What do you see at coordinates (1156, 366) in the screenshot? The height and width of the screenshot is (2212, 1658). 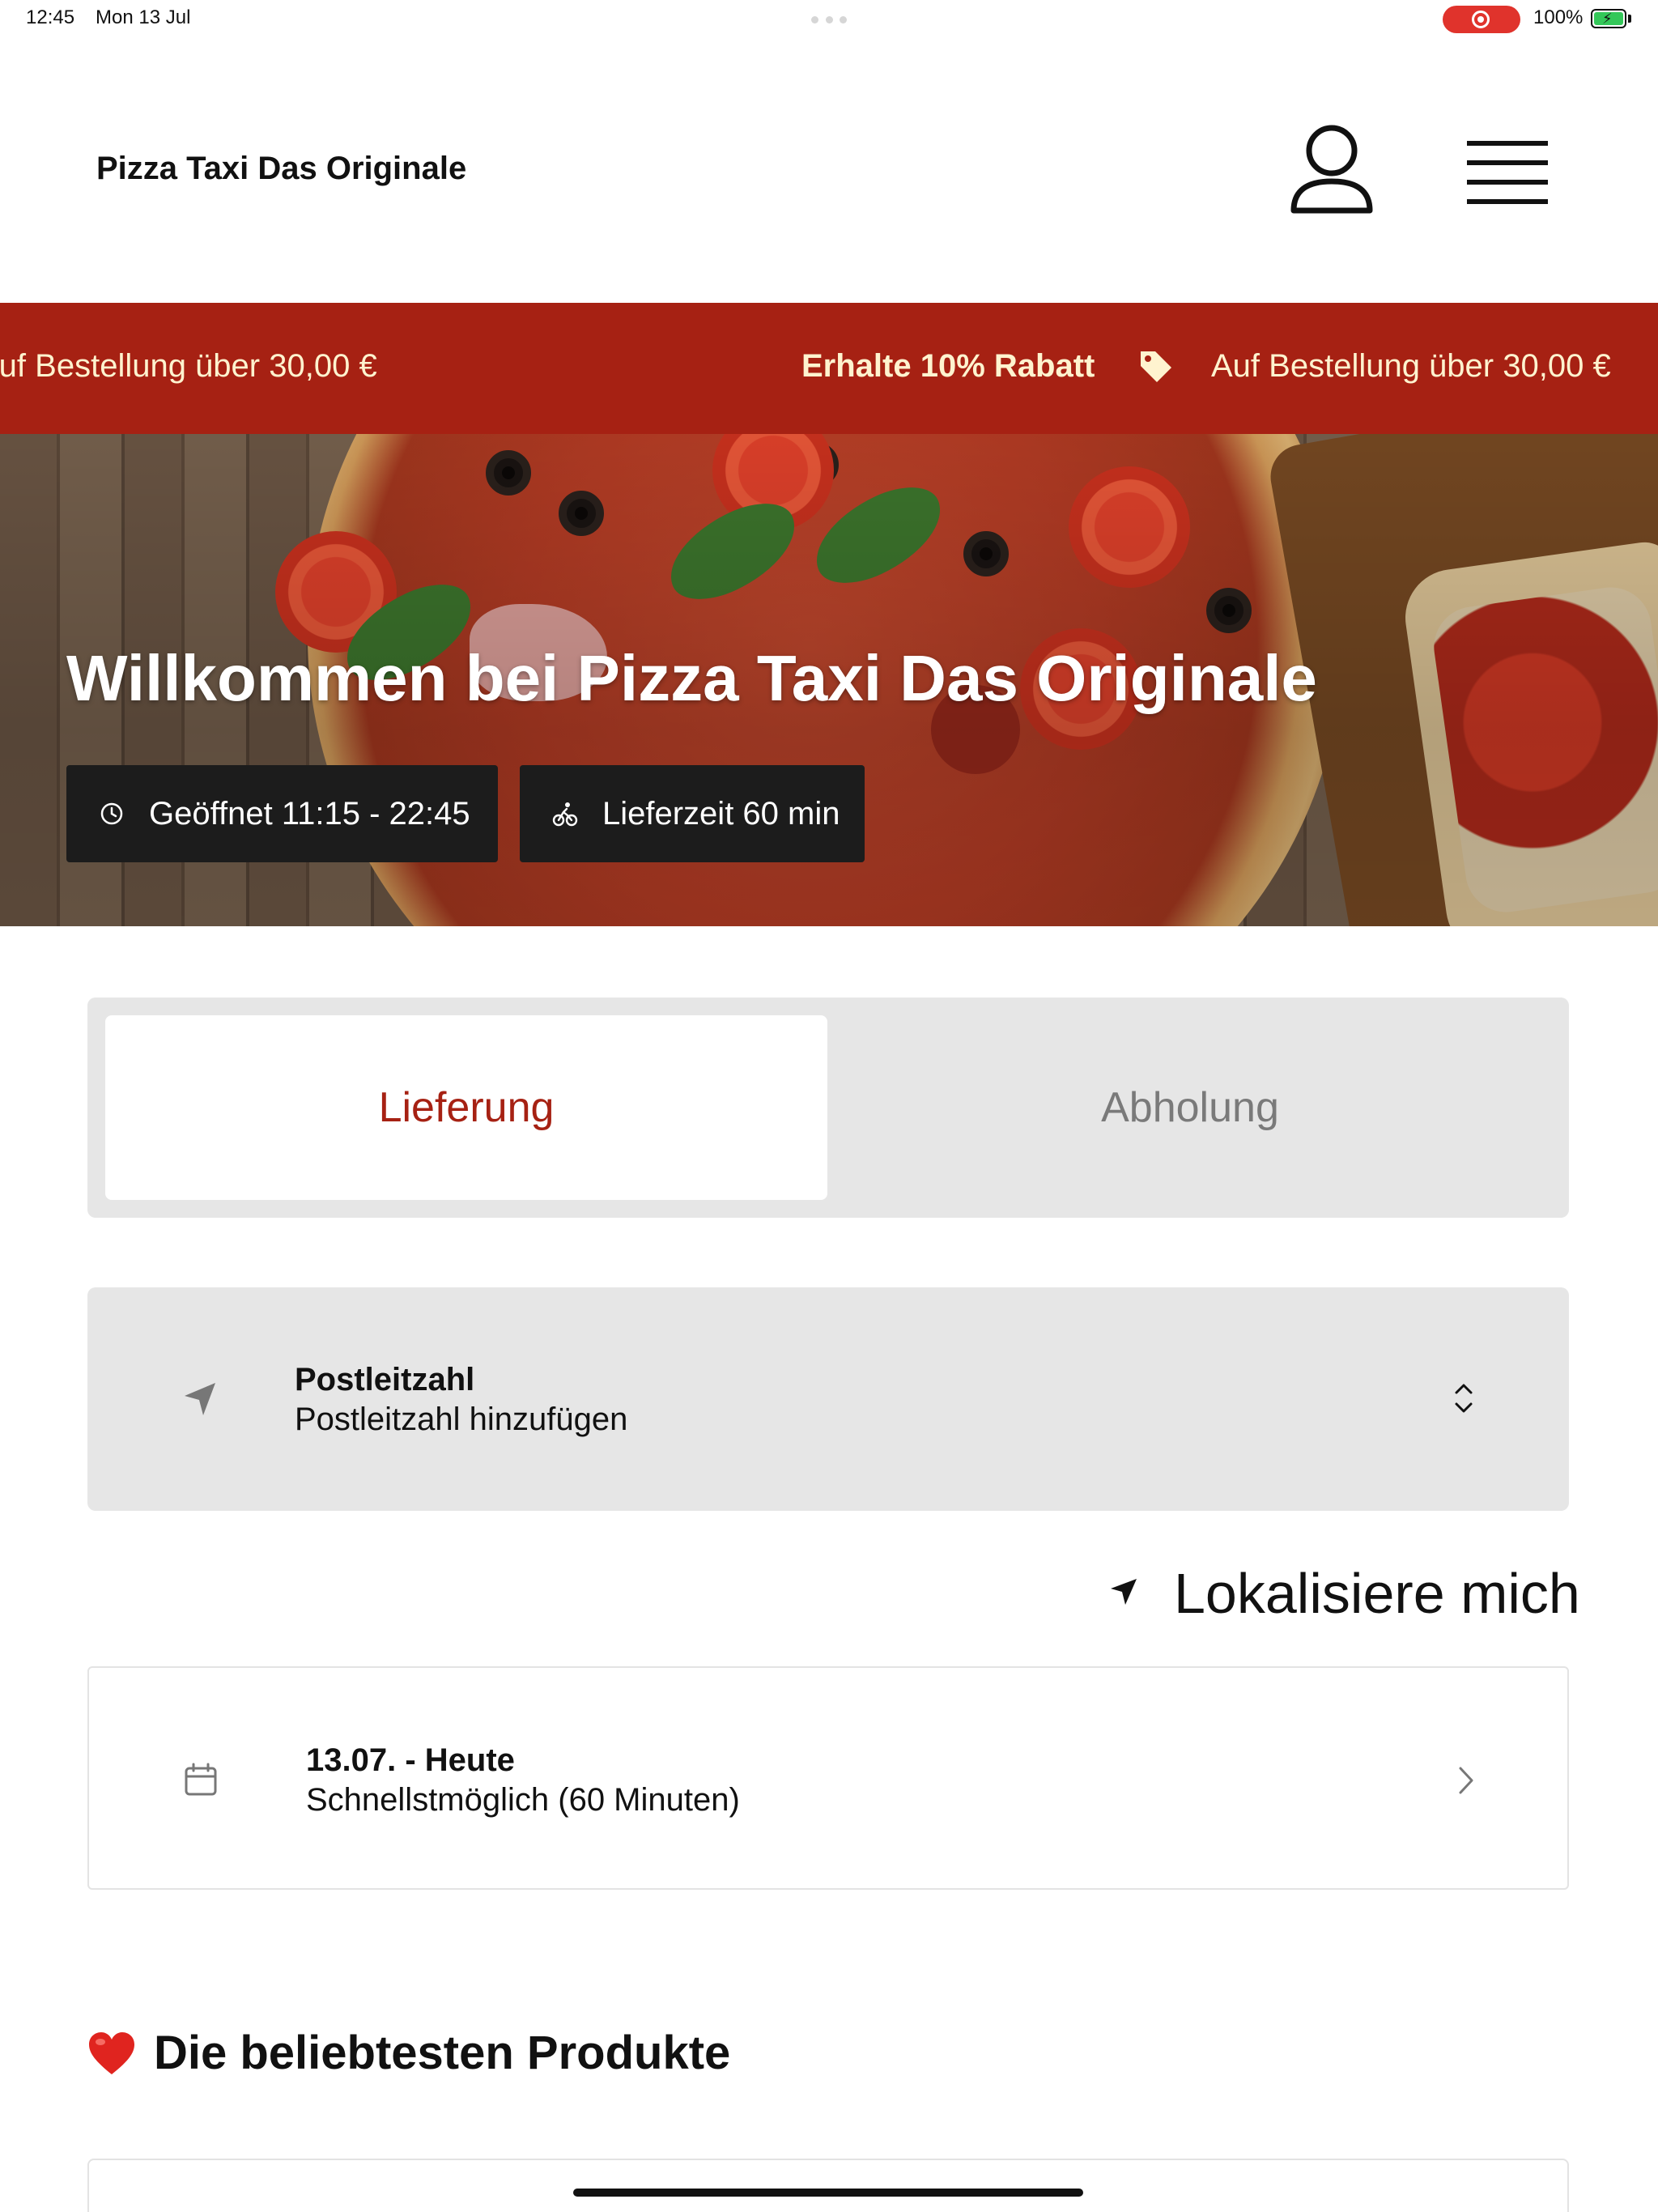 I see `price-tag-icon` at bounding box center [1156, 366].